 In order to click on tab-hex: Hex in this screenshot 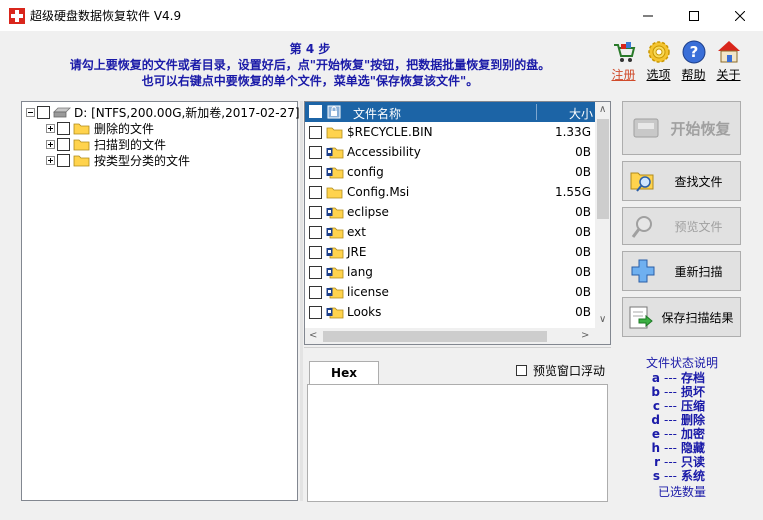, I will do `click(344, 373)`.